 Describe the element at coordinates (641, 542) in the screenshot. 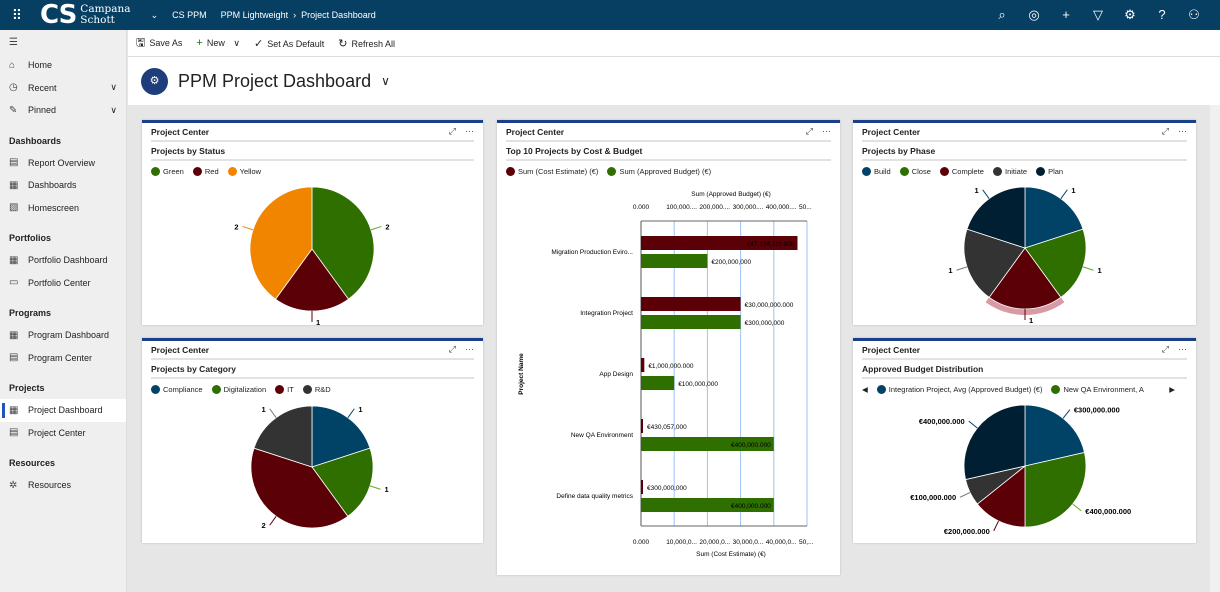

I see `bottom-axis-tick: 0.000` at that location.